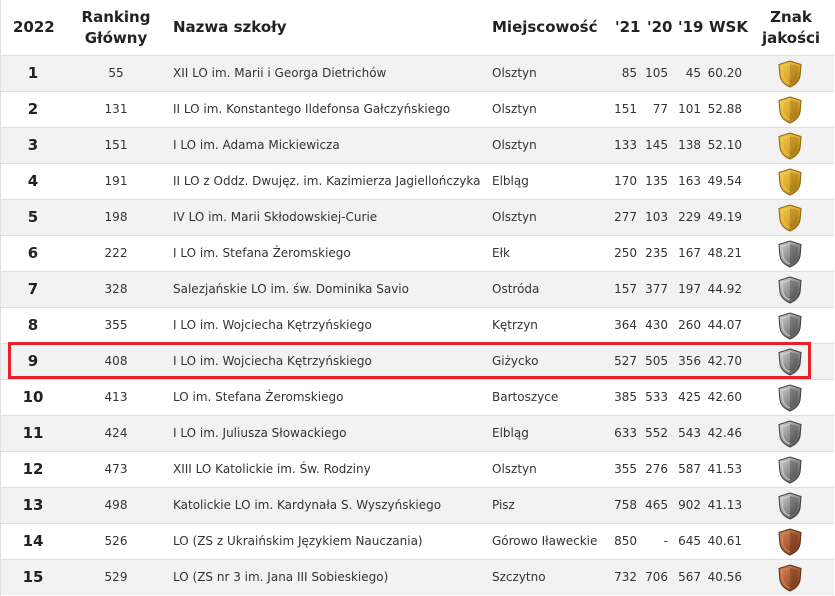 The width and height of the screenshot is (835, 596). Describe the element at coordinates (693, 73) in the screenshot. I see `year-19-cell: 45` at that location.